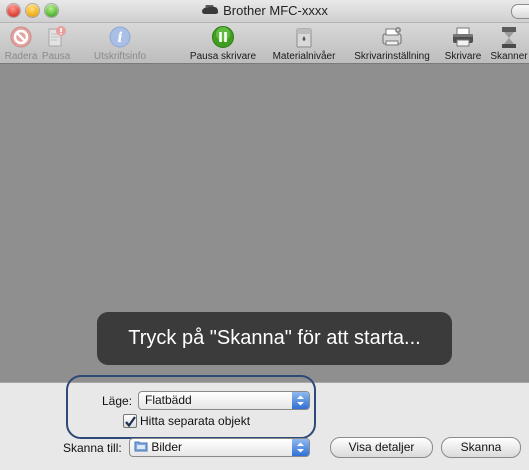 The width and height of the screenshot is (529, 470). What do you see at coordinates (223, 56) in the screenshot?
I see `toolbar-label-pause-printer: Pausa skrivare` at bounding box center [223, 56].